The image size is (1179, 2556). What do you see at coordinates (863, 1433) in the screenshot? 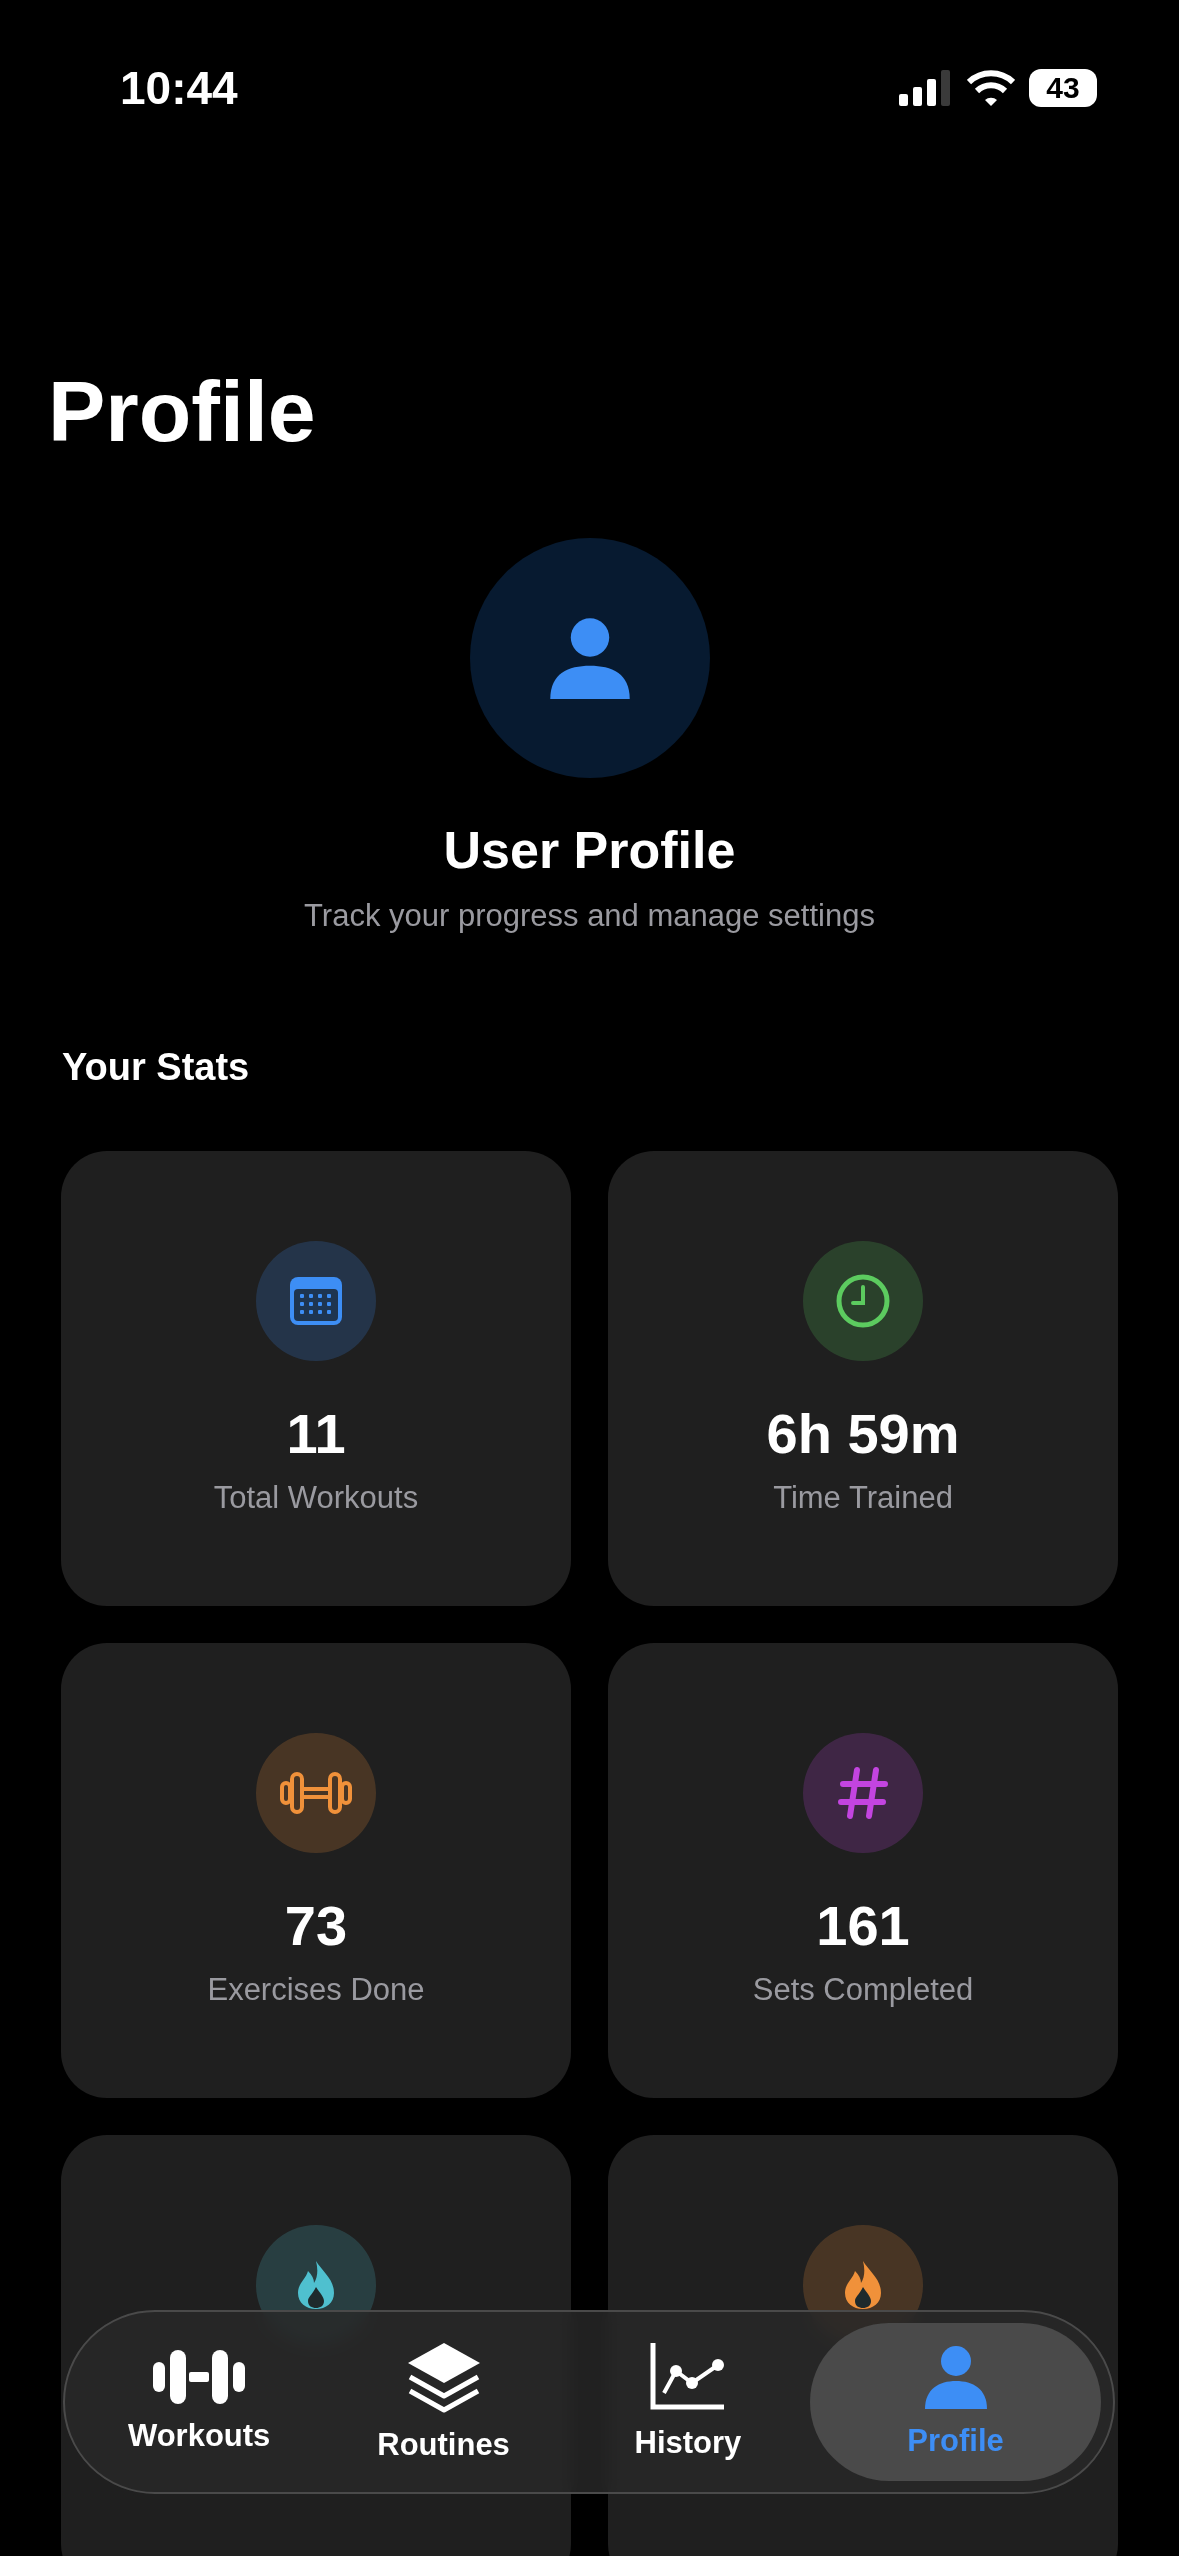
I see `stat-value: 6h 59m` at bounding box center [863, 1433].